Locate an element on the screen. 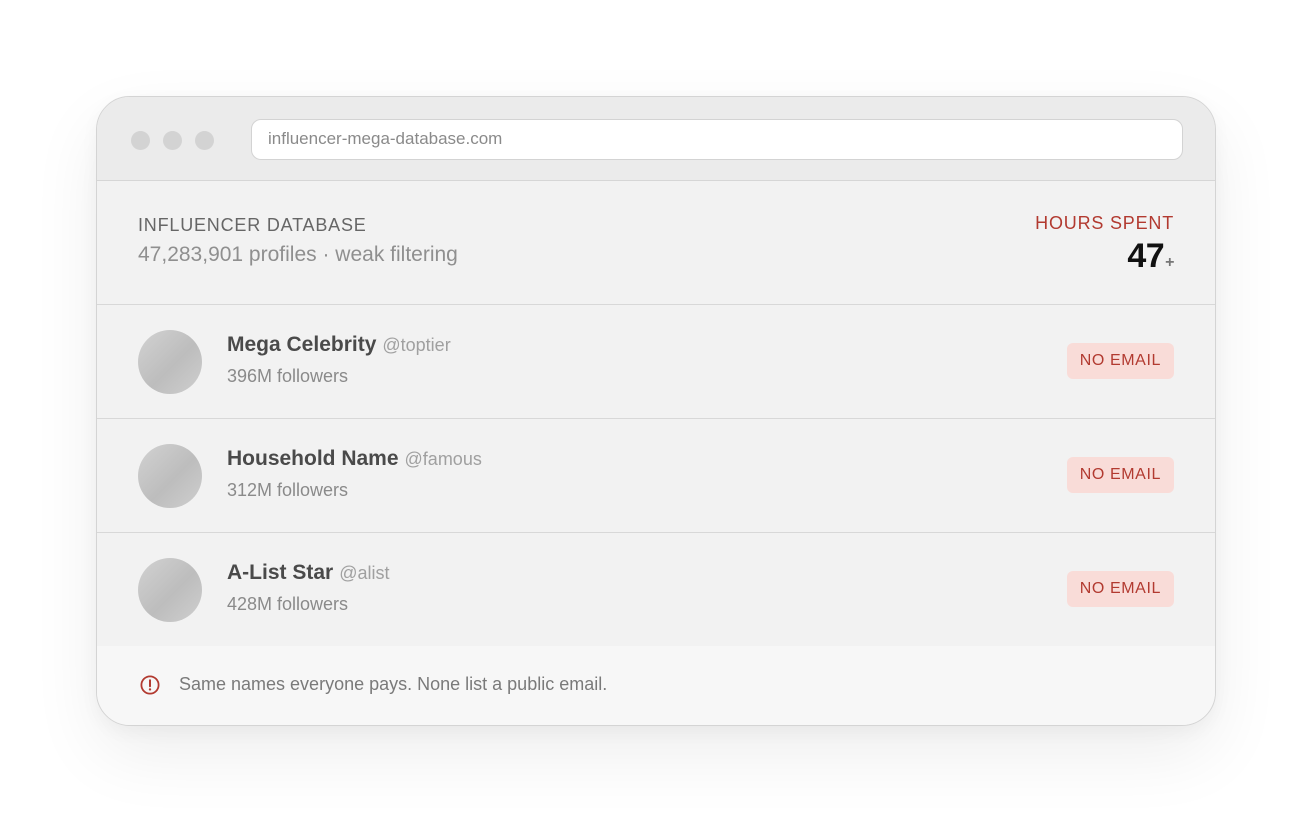 The width and height of the screenshot is (1312, 822). profile-name: Household Name is located at coordinates (313, 458).